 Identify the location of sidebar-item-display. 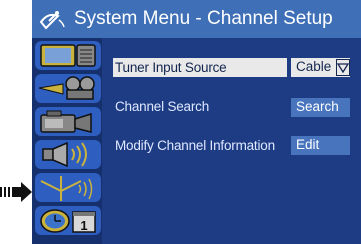
(68, 55).